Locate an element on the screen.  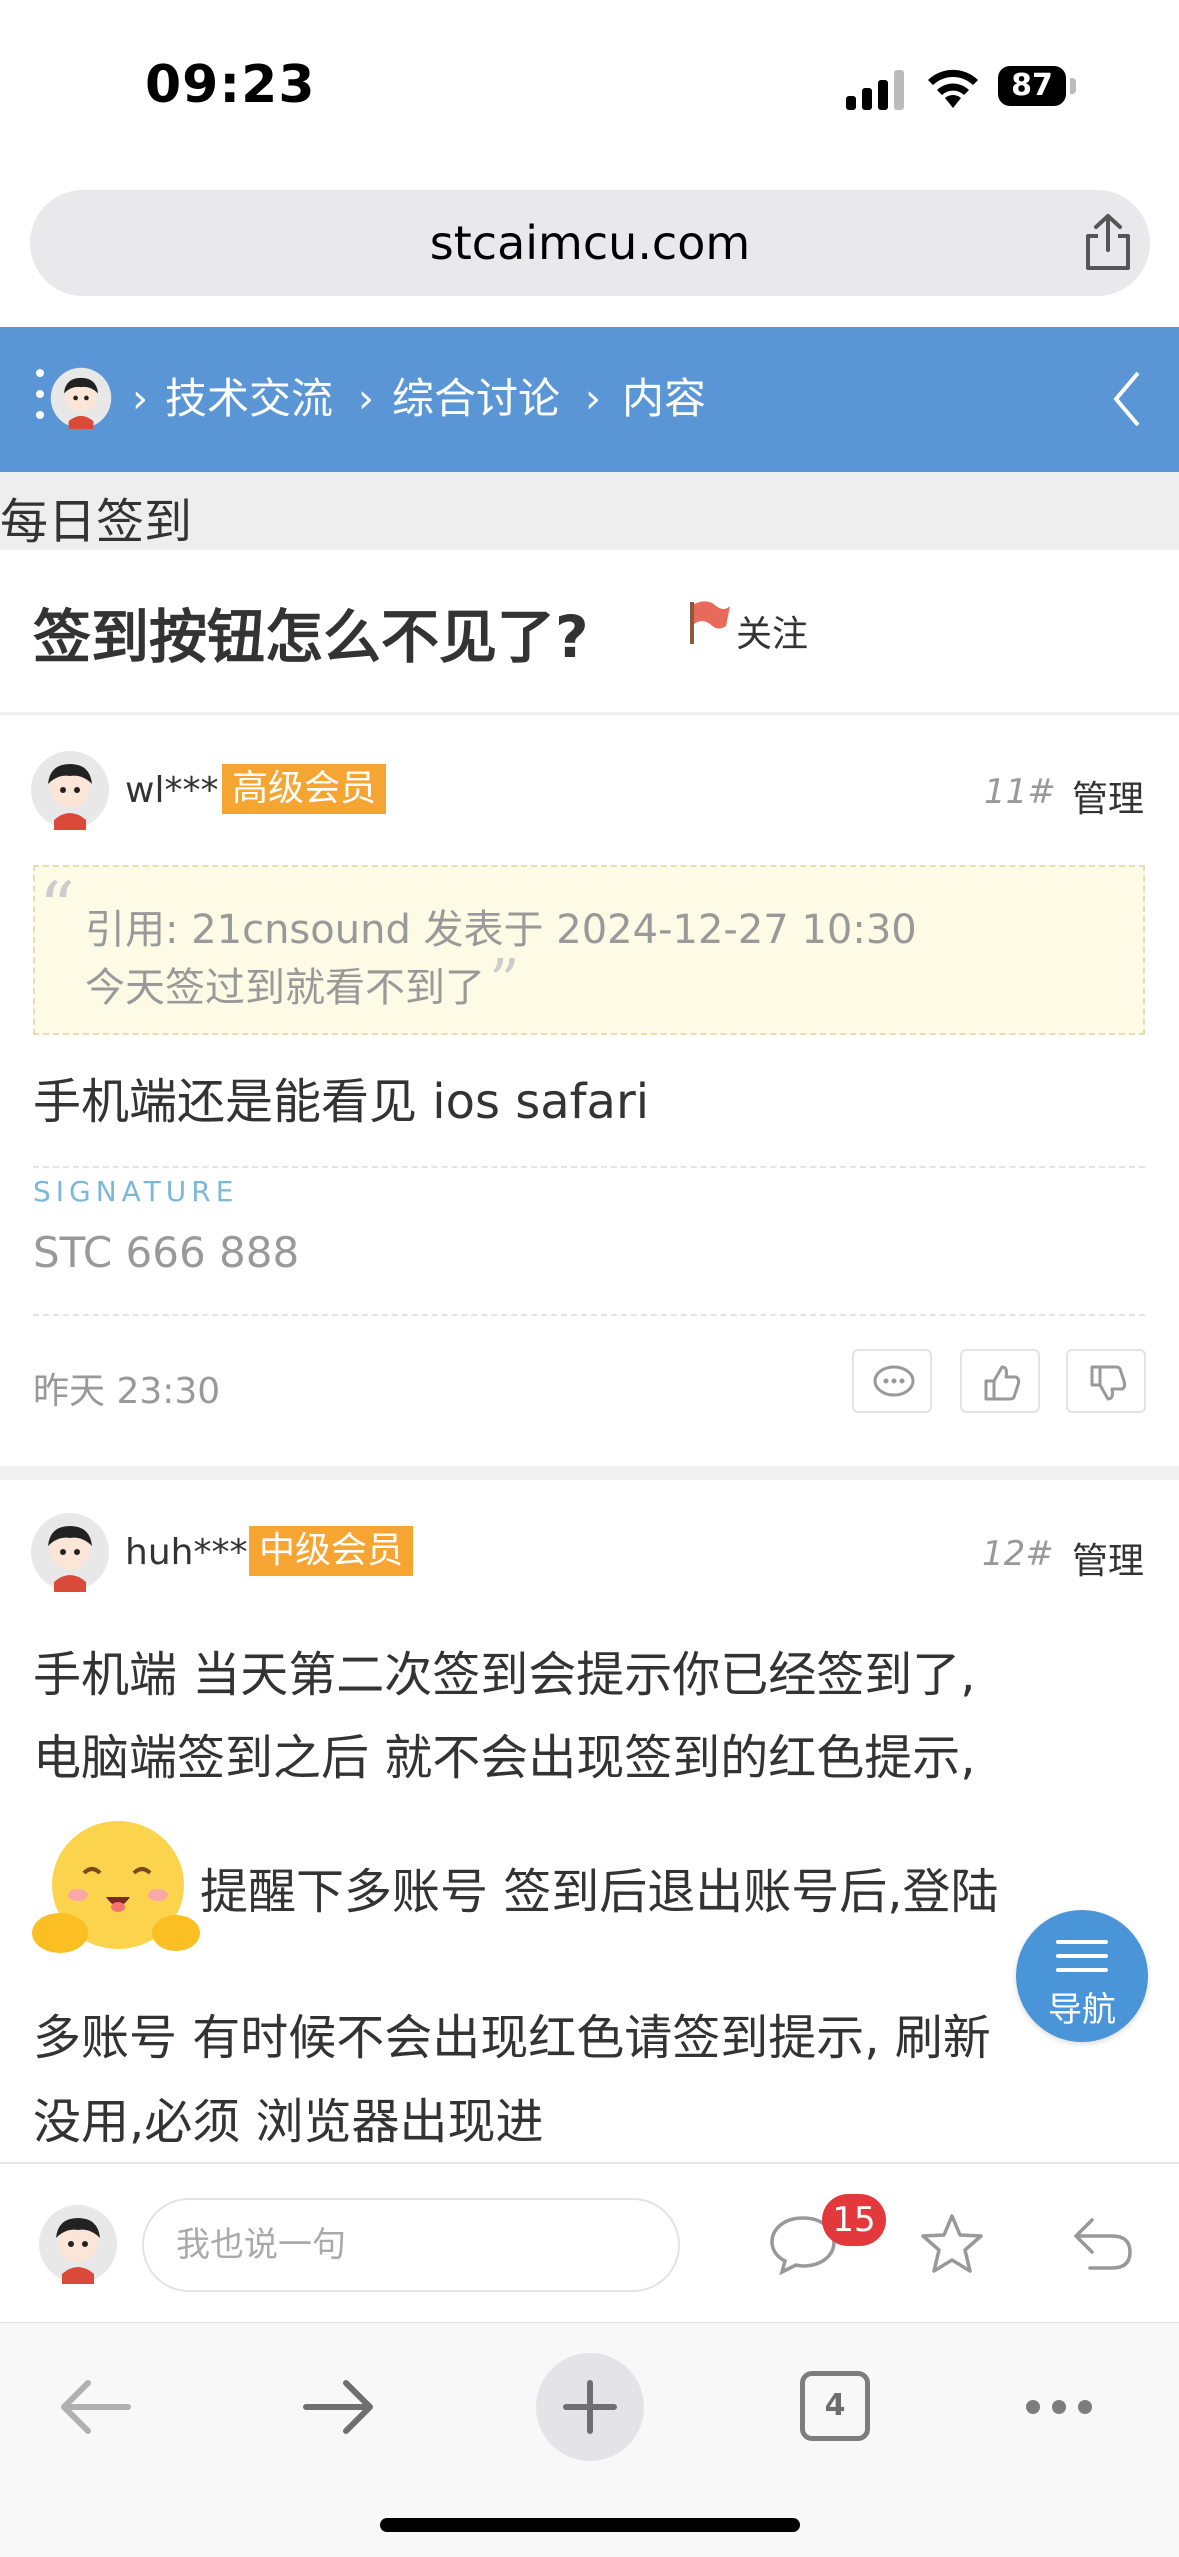
breadcrumb: › 技术交流 › 综合讨论 › 内容 is located at coordinates (589, 399).